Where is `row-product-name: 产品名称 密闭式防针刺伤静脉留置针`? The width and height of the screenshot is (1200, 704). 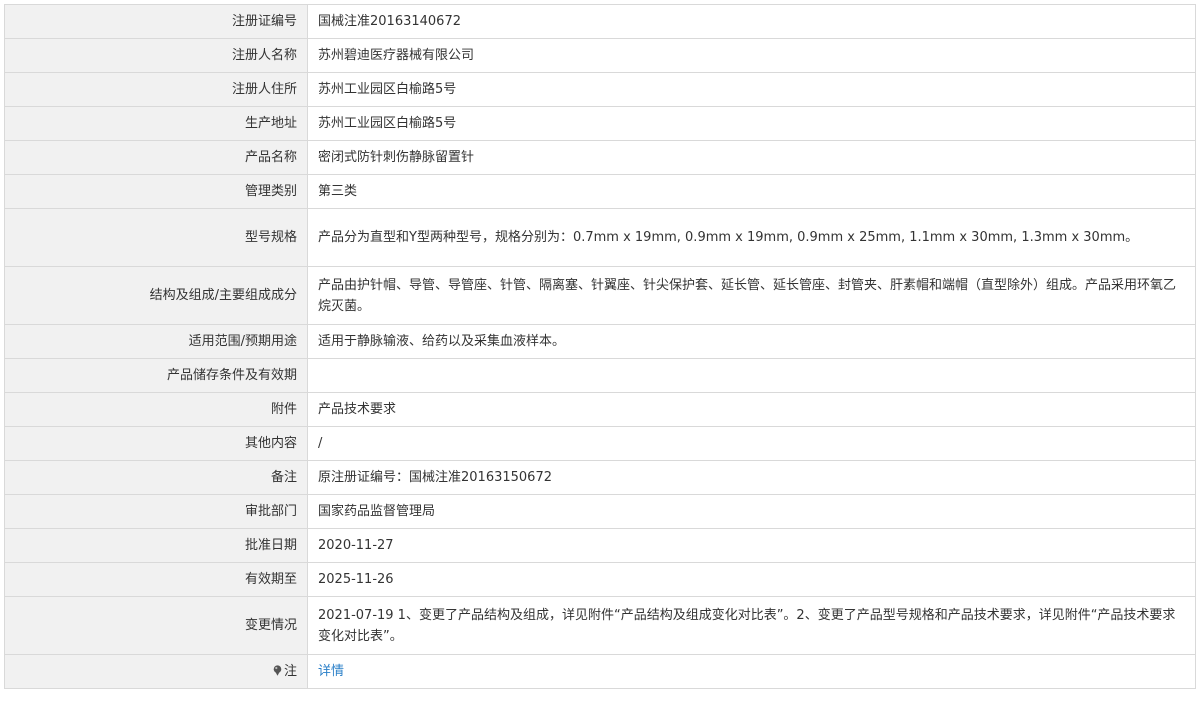 row-product-name: 产品名称 密闭式防针刺伤静脉留置针 is located at coordinates (600, 157).